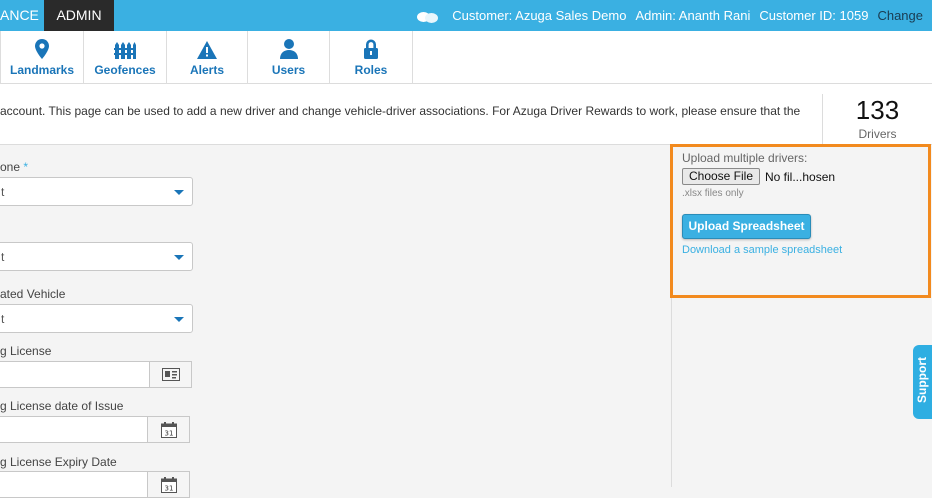 The height and width of the screenshot is (498, 932). What do you see at coordinates (14, 167) in the screenshot?
I see `timezone-label: one *` at bounding box center [14, 167].